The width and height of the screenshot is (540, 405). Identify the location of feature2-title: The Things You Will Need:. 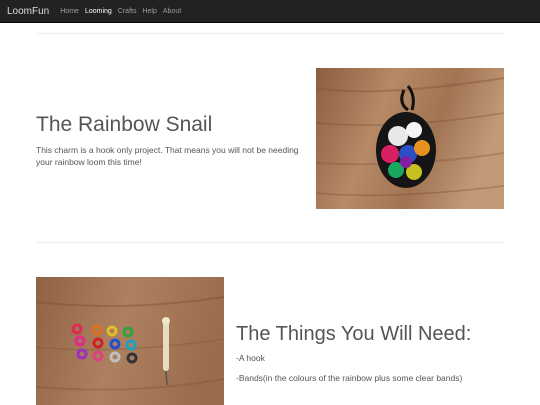
(354, 334).